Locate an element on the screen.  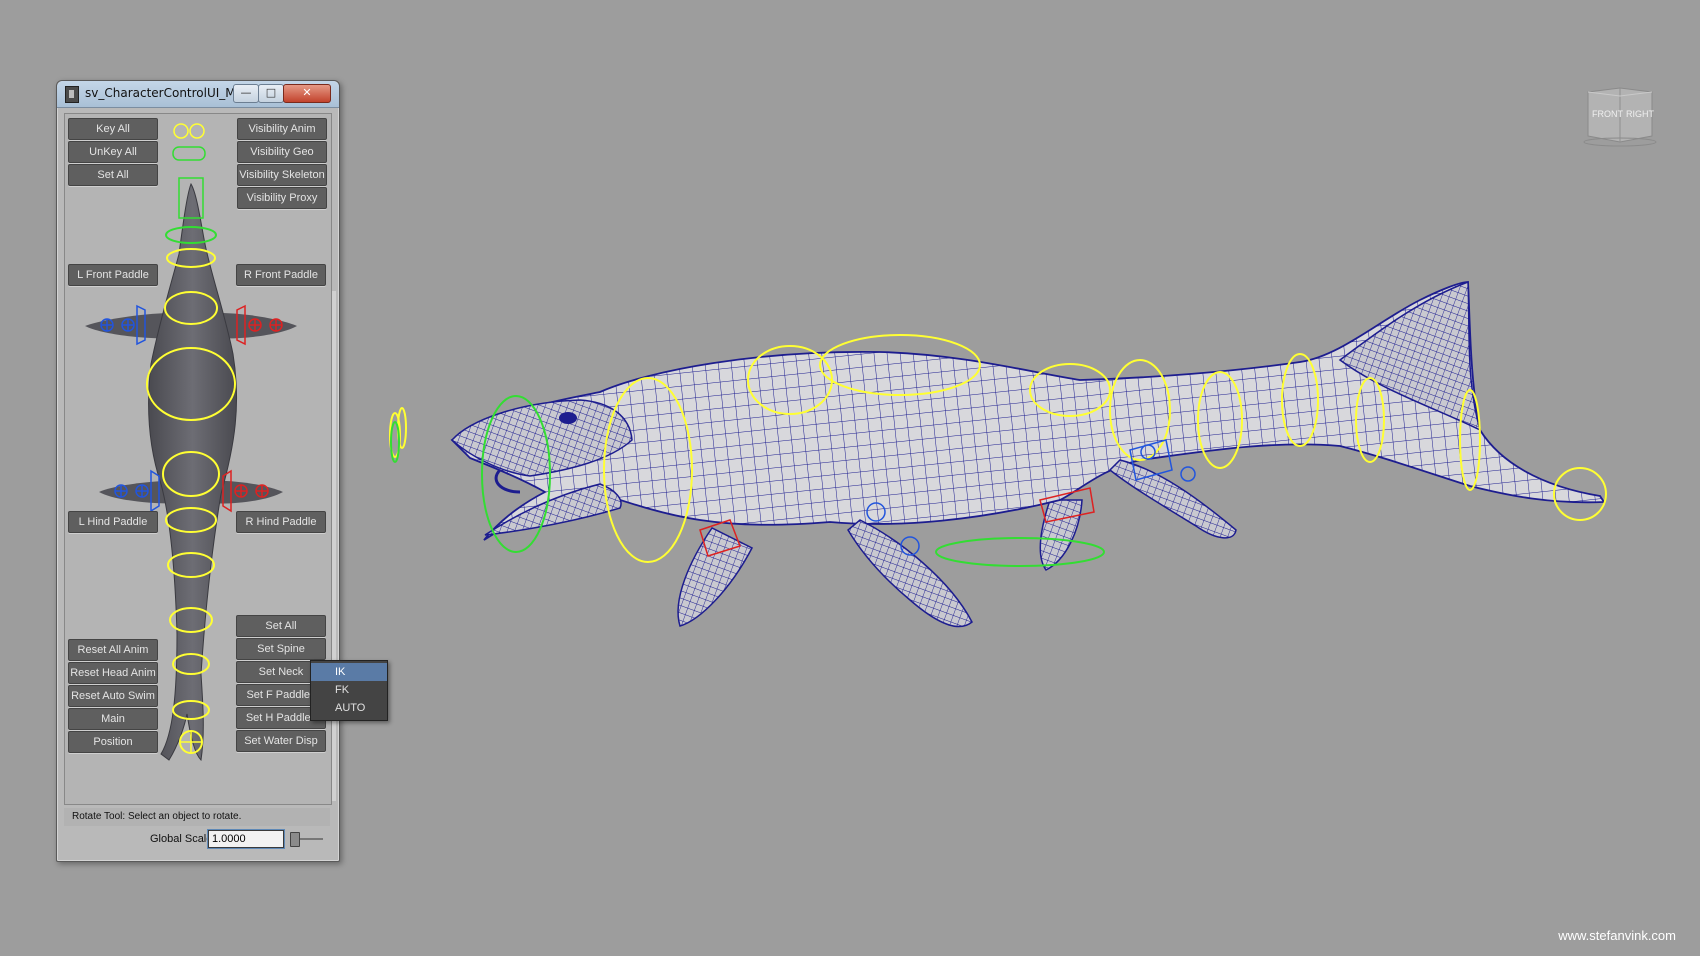
panel-scrollbar is located at coordinates (334, 546).